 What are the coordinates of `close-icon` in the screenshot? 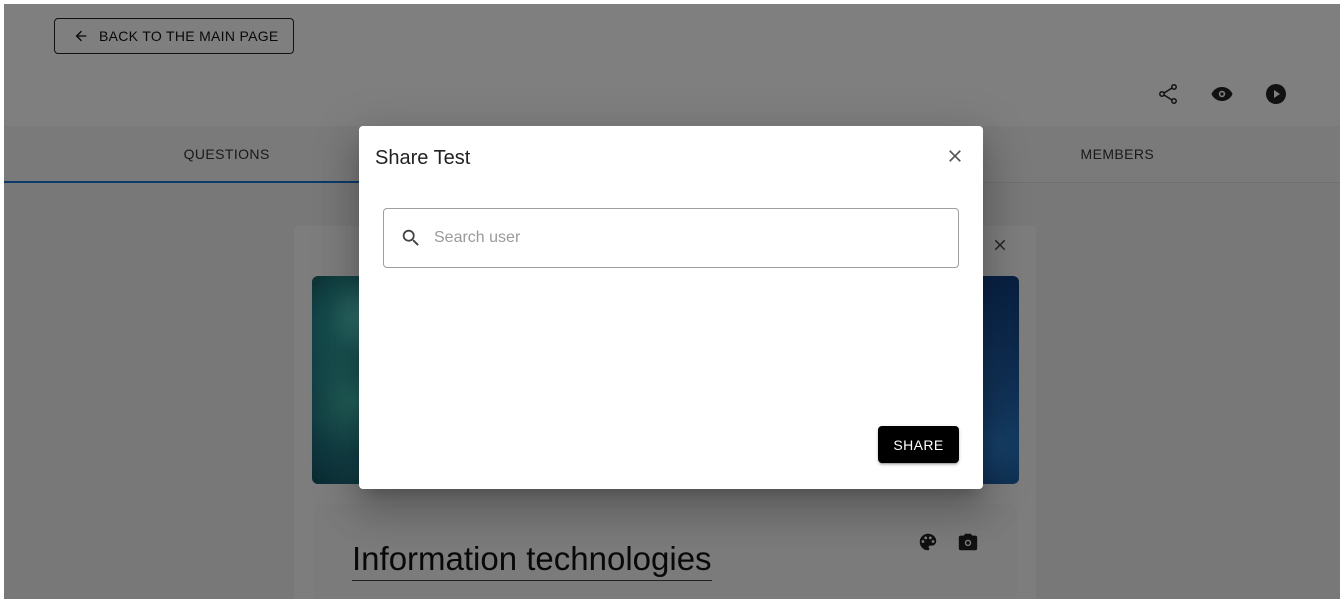 It's located at (955, 156).